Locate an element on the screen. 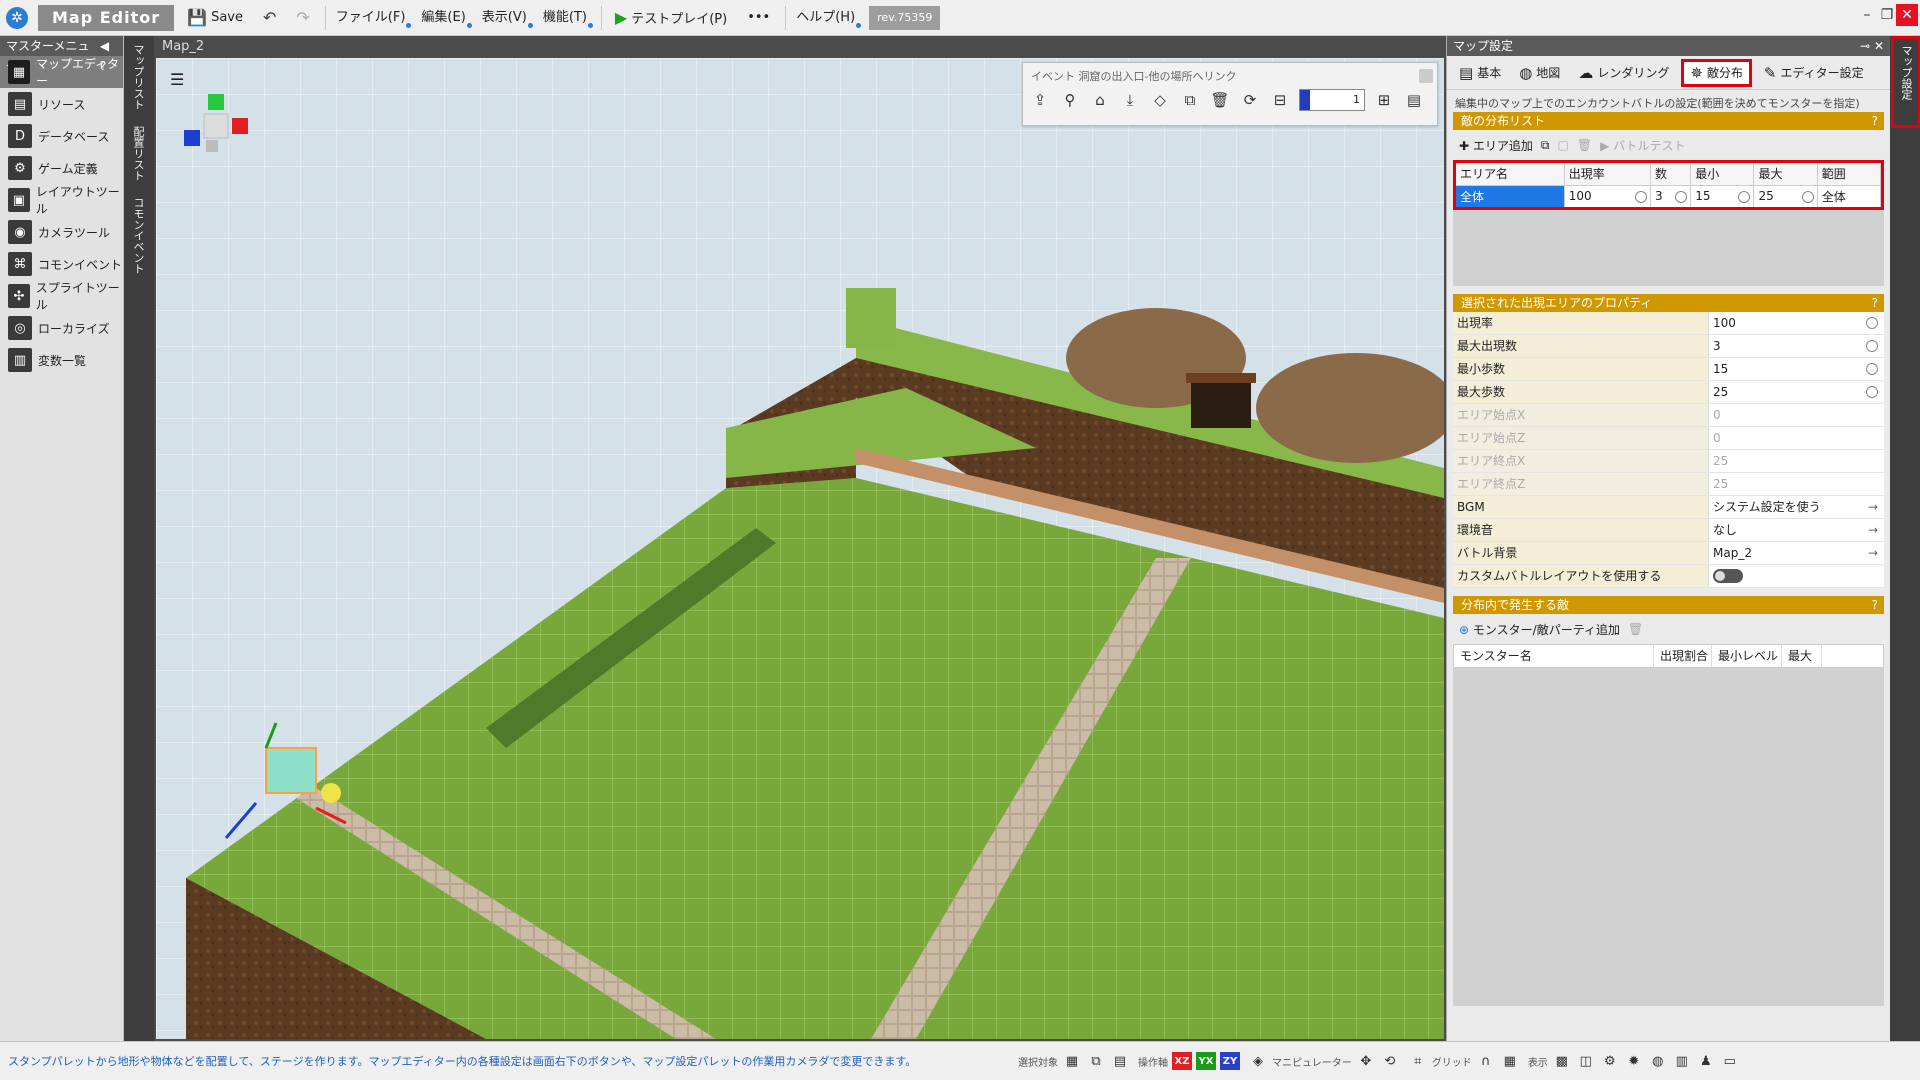 The image size is (1920, 1080). master-menu-item: ▦ マップエディター is located at coordinates (61, 72).